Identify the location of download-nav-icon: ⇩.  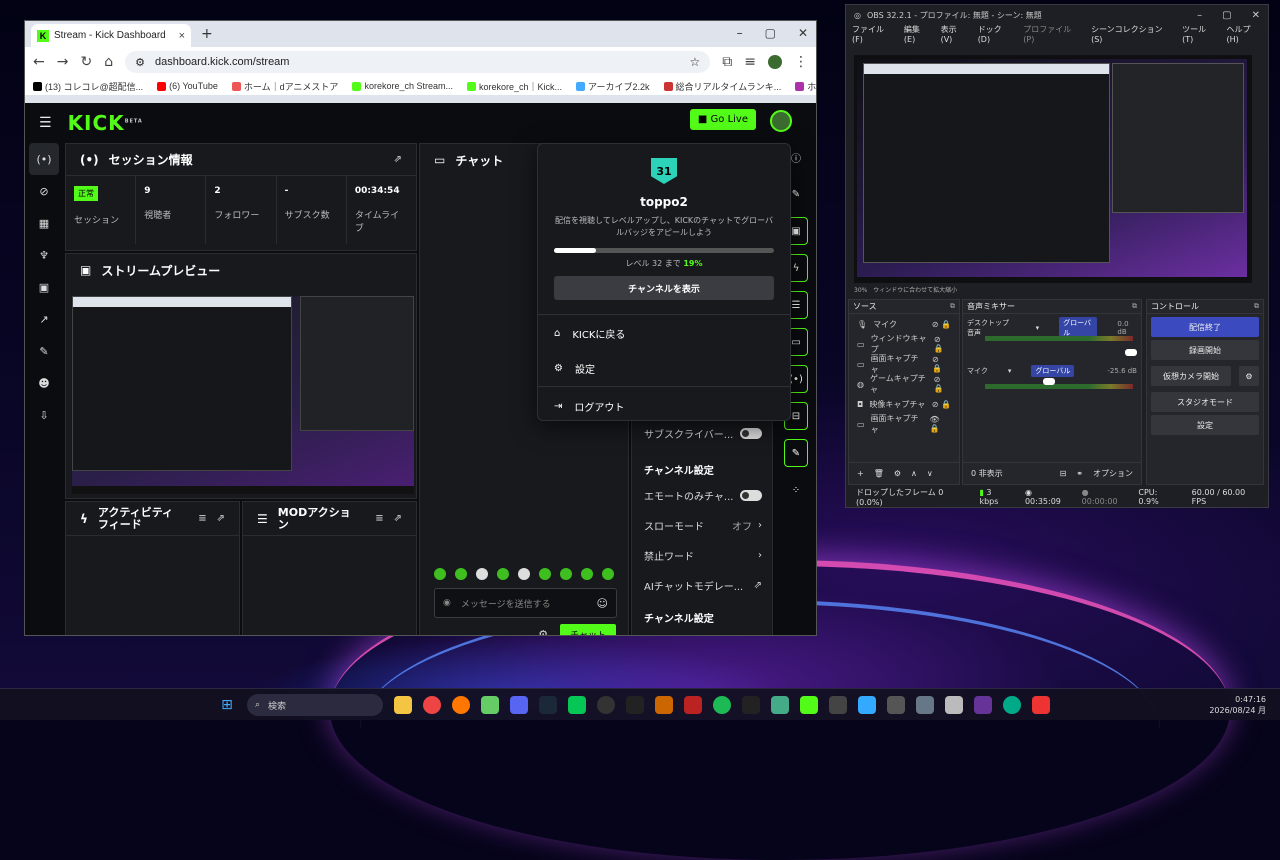
(44, 415).